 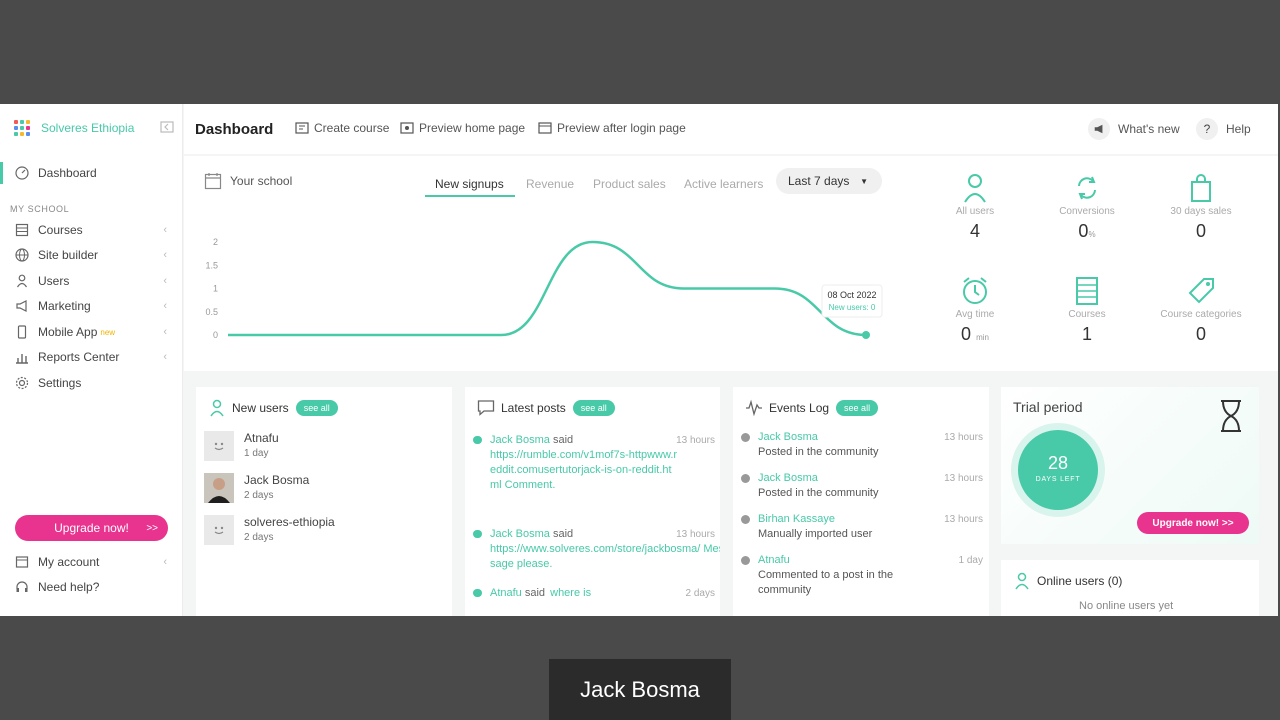 What do you see at coordinates (1149, 129) in the screenshot?
I see `whats-new-label: What's new` at bounding box center [1149, 129].